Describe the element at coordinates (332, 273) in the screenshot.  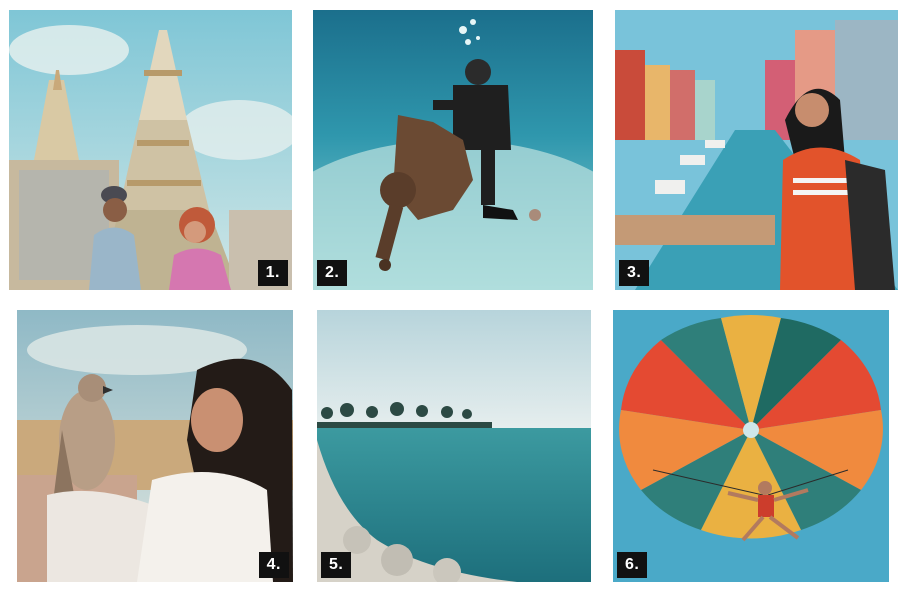
I see `photo-number-badge: 2.` at that location.